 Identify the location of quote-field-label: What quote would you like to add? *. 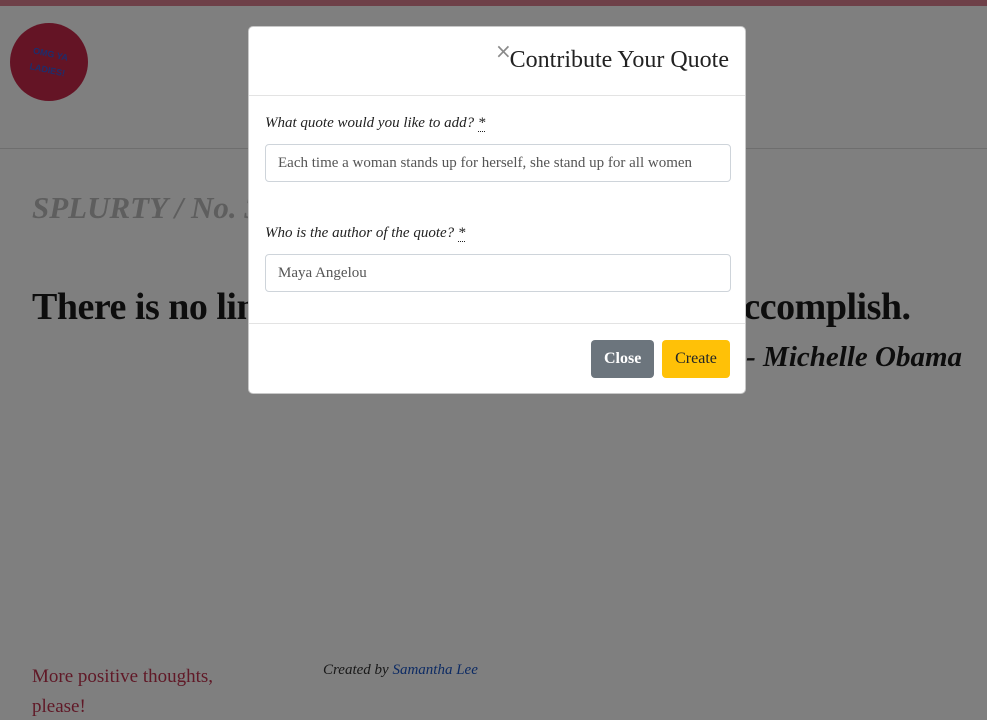
(375, 123).